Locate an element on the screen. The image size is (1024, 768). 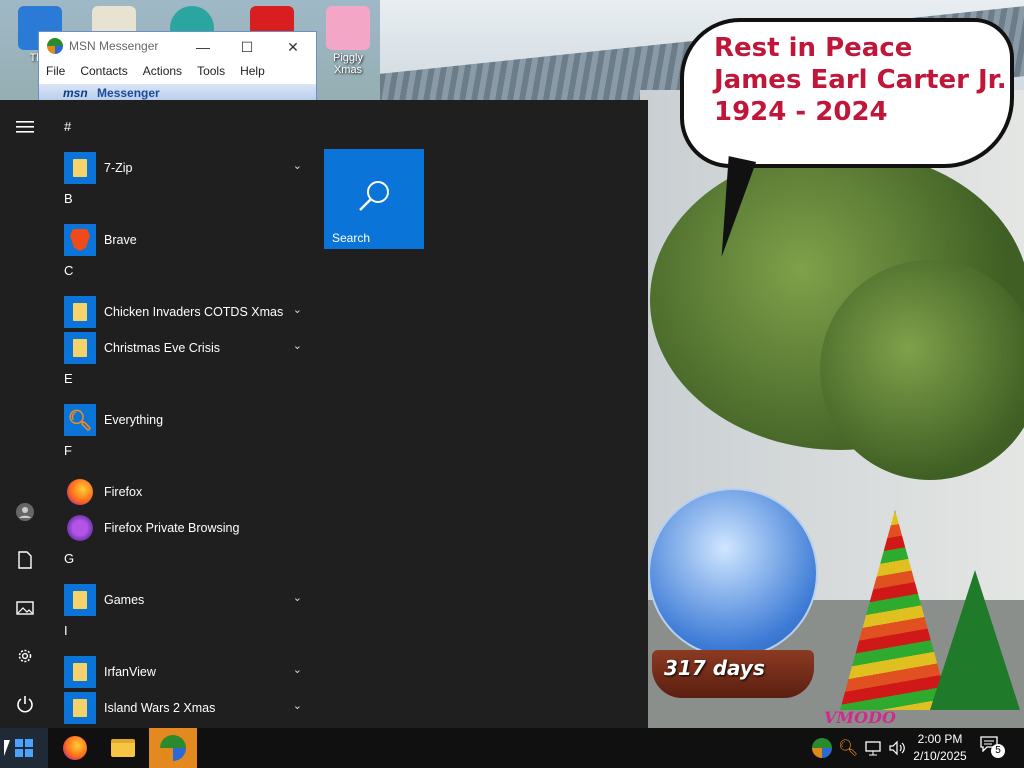
desktop-icon-label: Piggly Xmas is located at coordinates (348, 64).